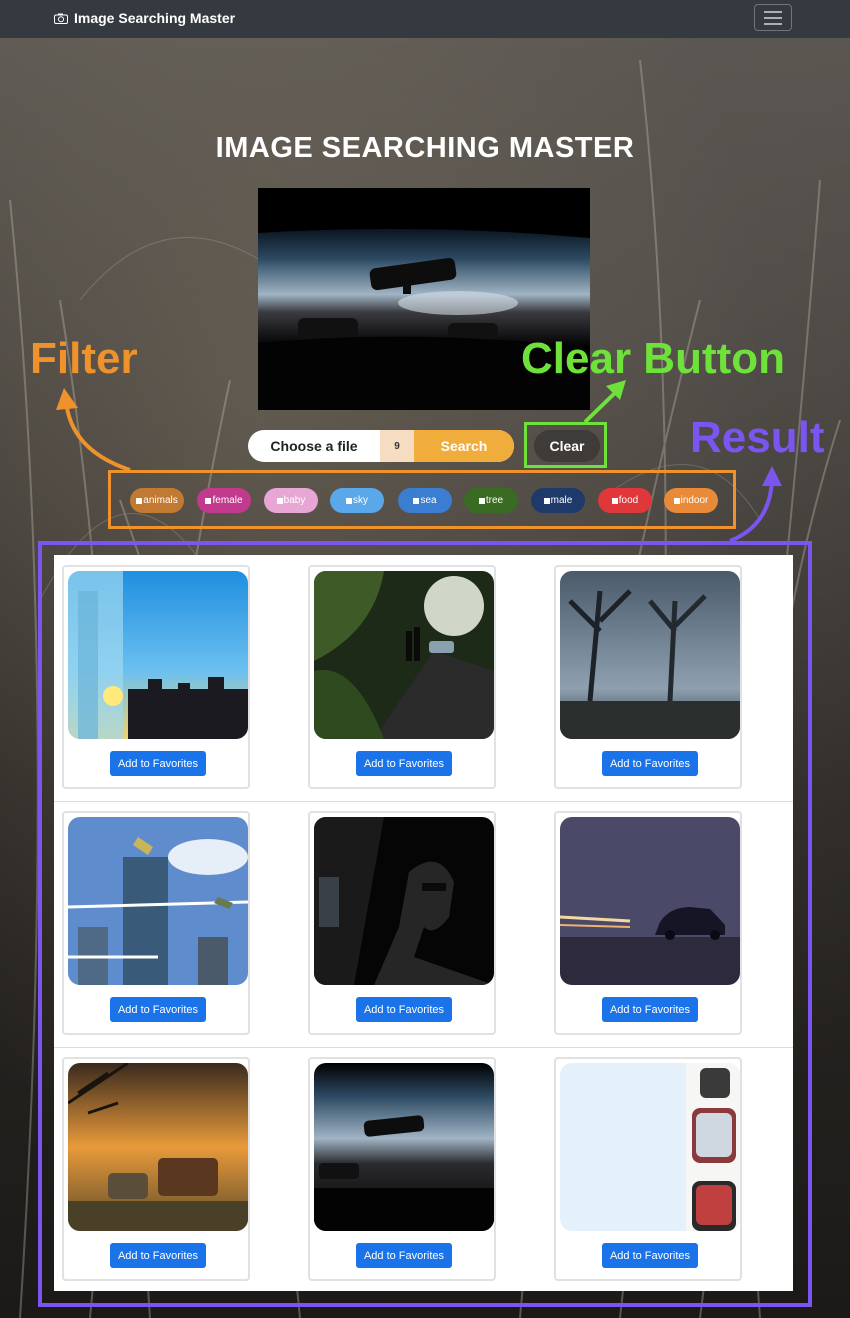  Describe the element at coordinates (601, 406) in the screenshot. I see `clear-arrow-icon` at that location.